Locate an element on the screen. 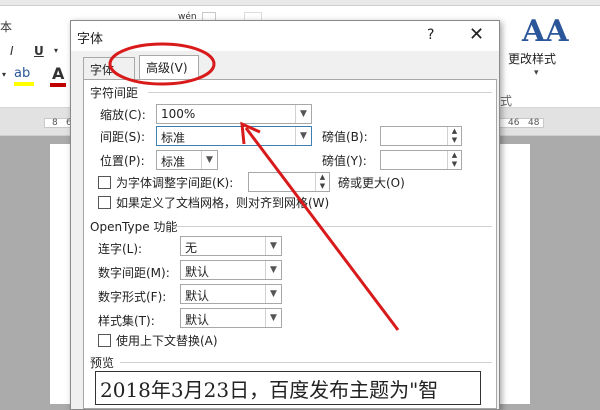  snap-to-grid-label: 如果定义了文档网格，则对齐到网格(W) is located at coordinates (223, 203).